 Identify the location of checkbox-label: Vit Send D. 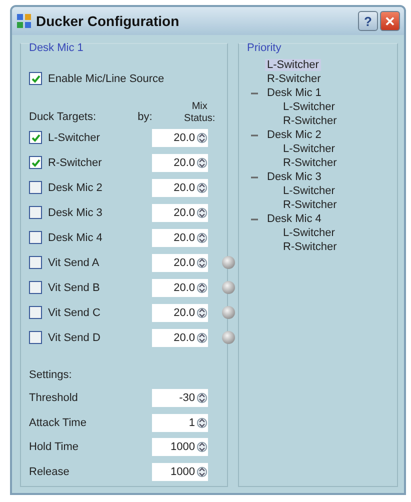
(75, 338).